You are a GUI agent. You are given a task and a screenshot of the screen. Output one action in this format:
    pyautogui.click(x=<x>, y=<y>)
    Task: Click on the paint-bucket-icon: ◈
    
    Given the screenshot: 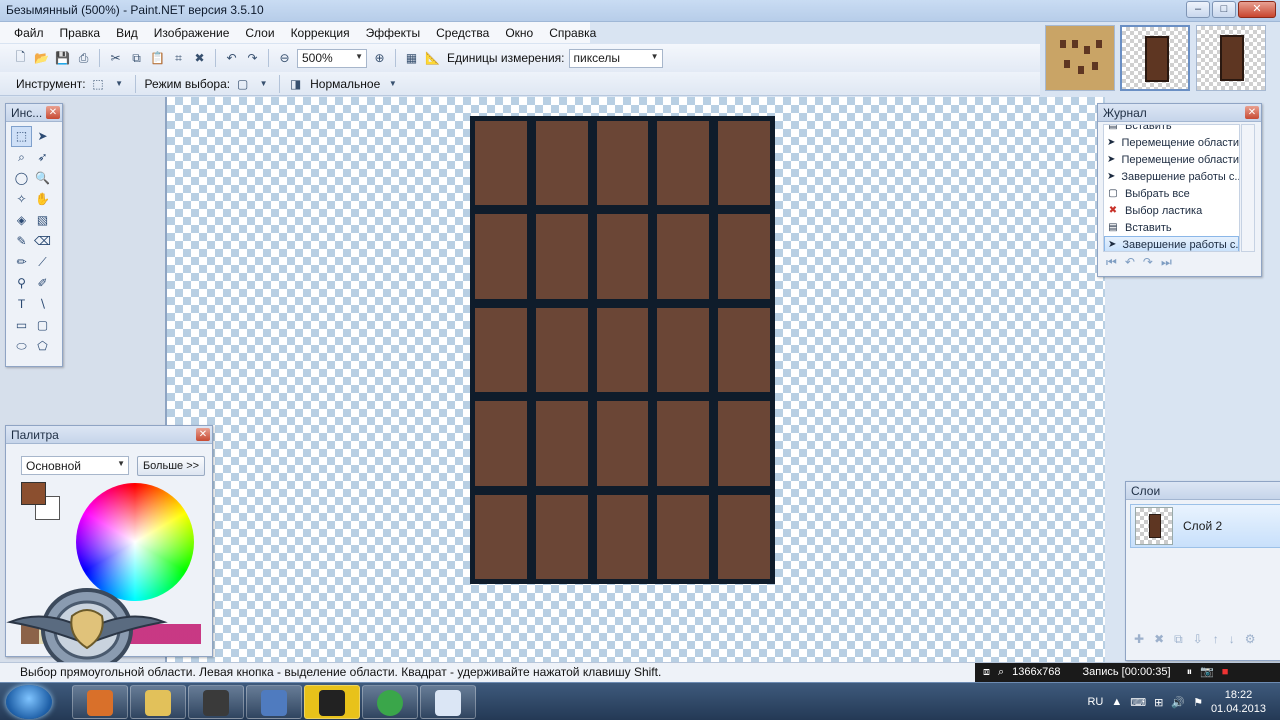 What is the action you would take?
    pyautogui.click(x=21, y=220)
    